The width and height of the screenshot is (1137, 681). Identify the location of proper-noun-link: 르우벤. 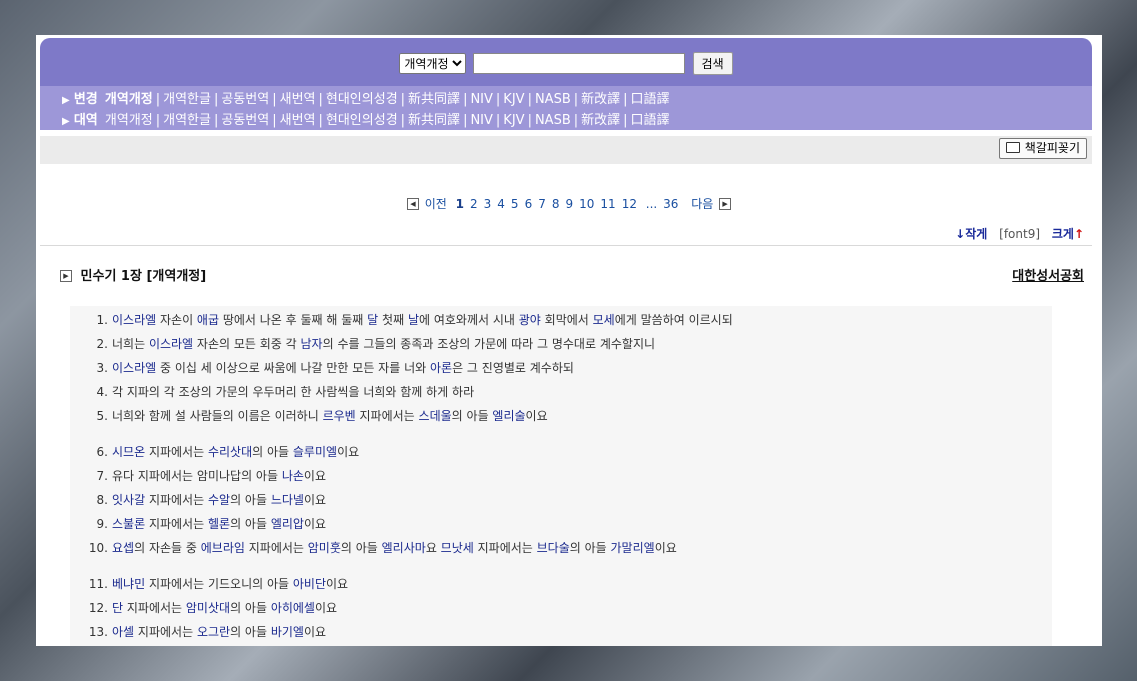
(339, 416).